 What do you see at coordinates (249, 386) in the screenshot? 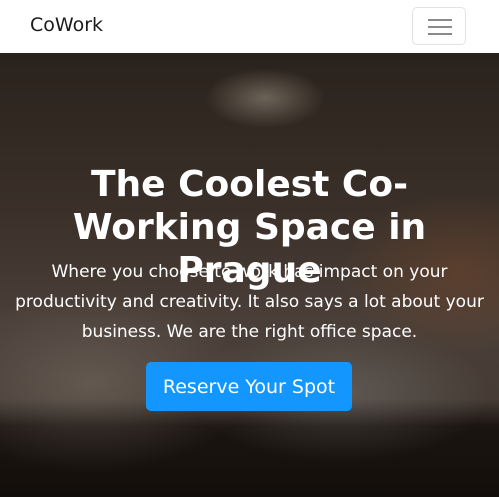
I see `reserve-spot-button: Reserve Your Spot` at bounding box center [249, 386].